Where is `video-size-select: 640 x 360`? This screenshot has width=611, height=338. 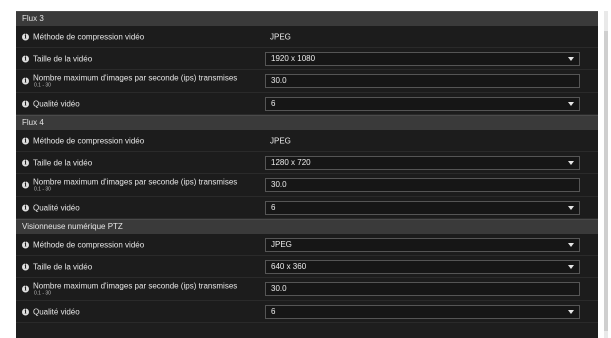
video-size-select: 640 x 360 is located at coordinates (422, 266).